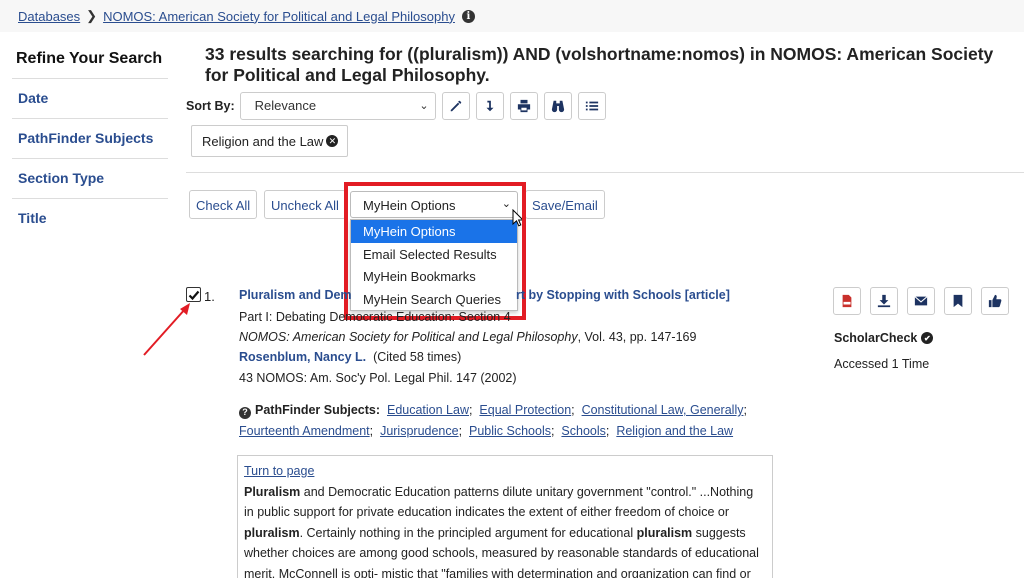 The image size is (1024, 578). I want to click on accessed-count: Accessed 1 Time, so click(882, 364).